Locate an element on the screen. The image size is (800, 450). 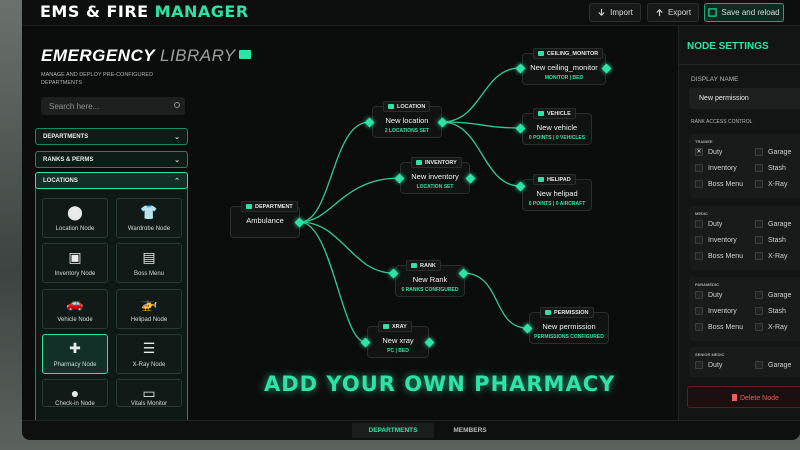
section-departments: DEPARTMENTS ⌄ is located at coordinates (111, 136).